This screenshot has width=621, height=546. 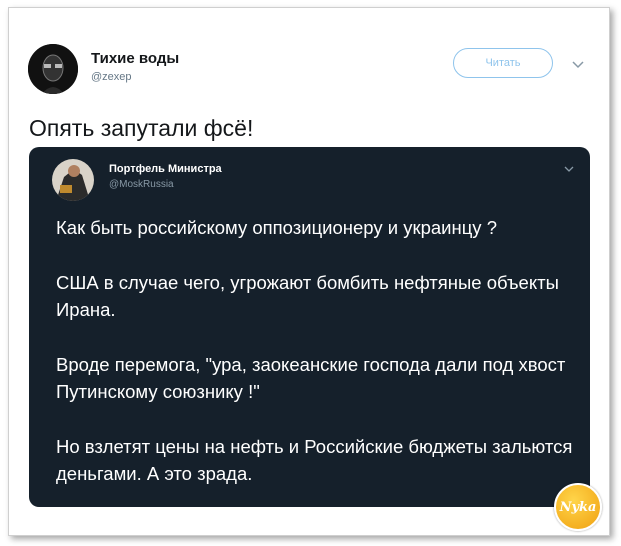 I want to click on tweet-text: Опять запутали фсё!, so click(x=141, y=128).